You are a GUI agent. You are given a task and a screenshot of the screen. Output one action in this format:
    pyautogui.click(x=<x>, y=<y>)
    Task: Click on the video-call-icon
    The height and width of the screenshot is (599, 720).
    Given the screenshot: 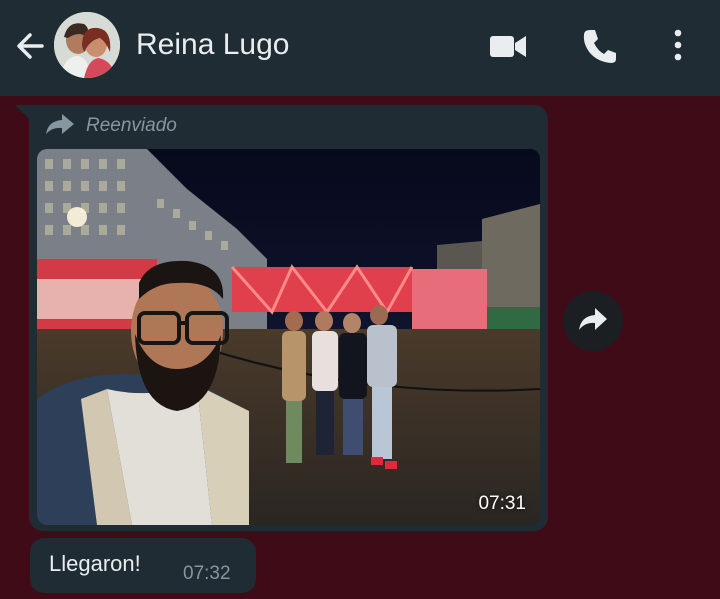 What is the action you would take?
    pyautogui.click(x=508, y=46)
    